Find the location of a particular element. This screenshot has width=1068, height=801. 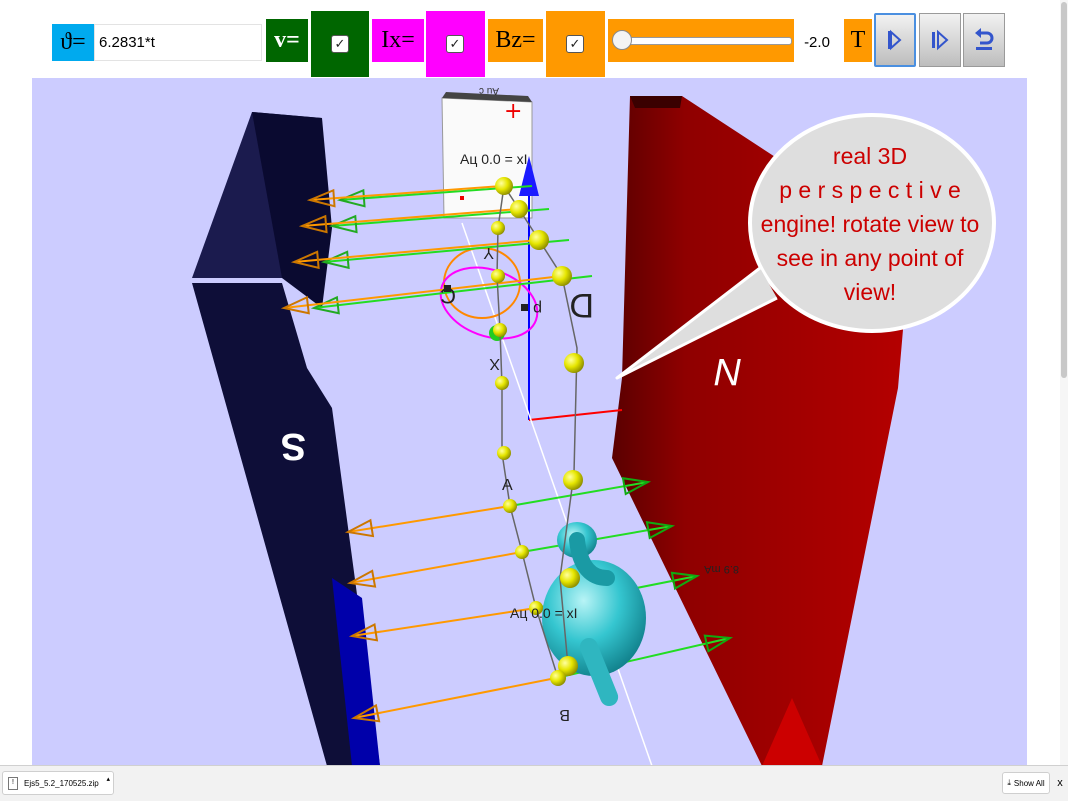

reset-icon is located at coordinates (984, 39).